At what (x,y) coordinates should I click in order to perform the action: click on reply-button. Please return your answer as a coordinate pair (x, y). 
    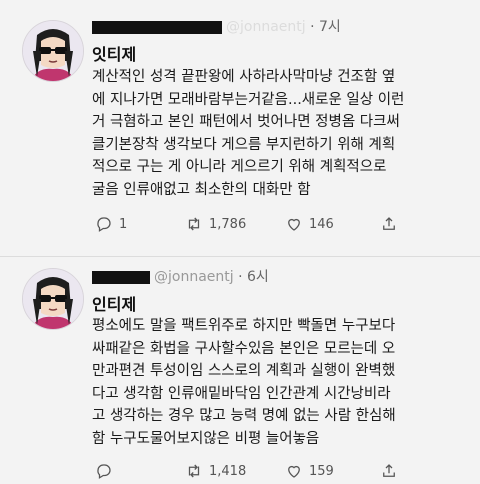
    Looking at the image, I should click on (107, 471).